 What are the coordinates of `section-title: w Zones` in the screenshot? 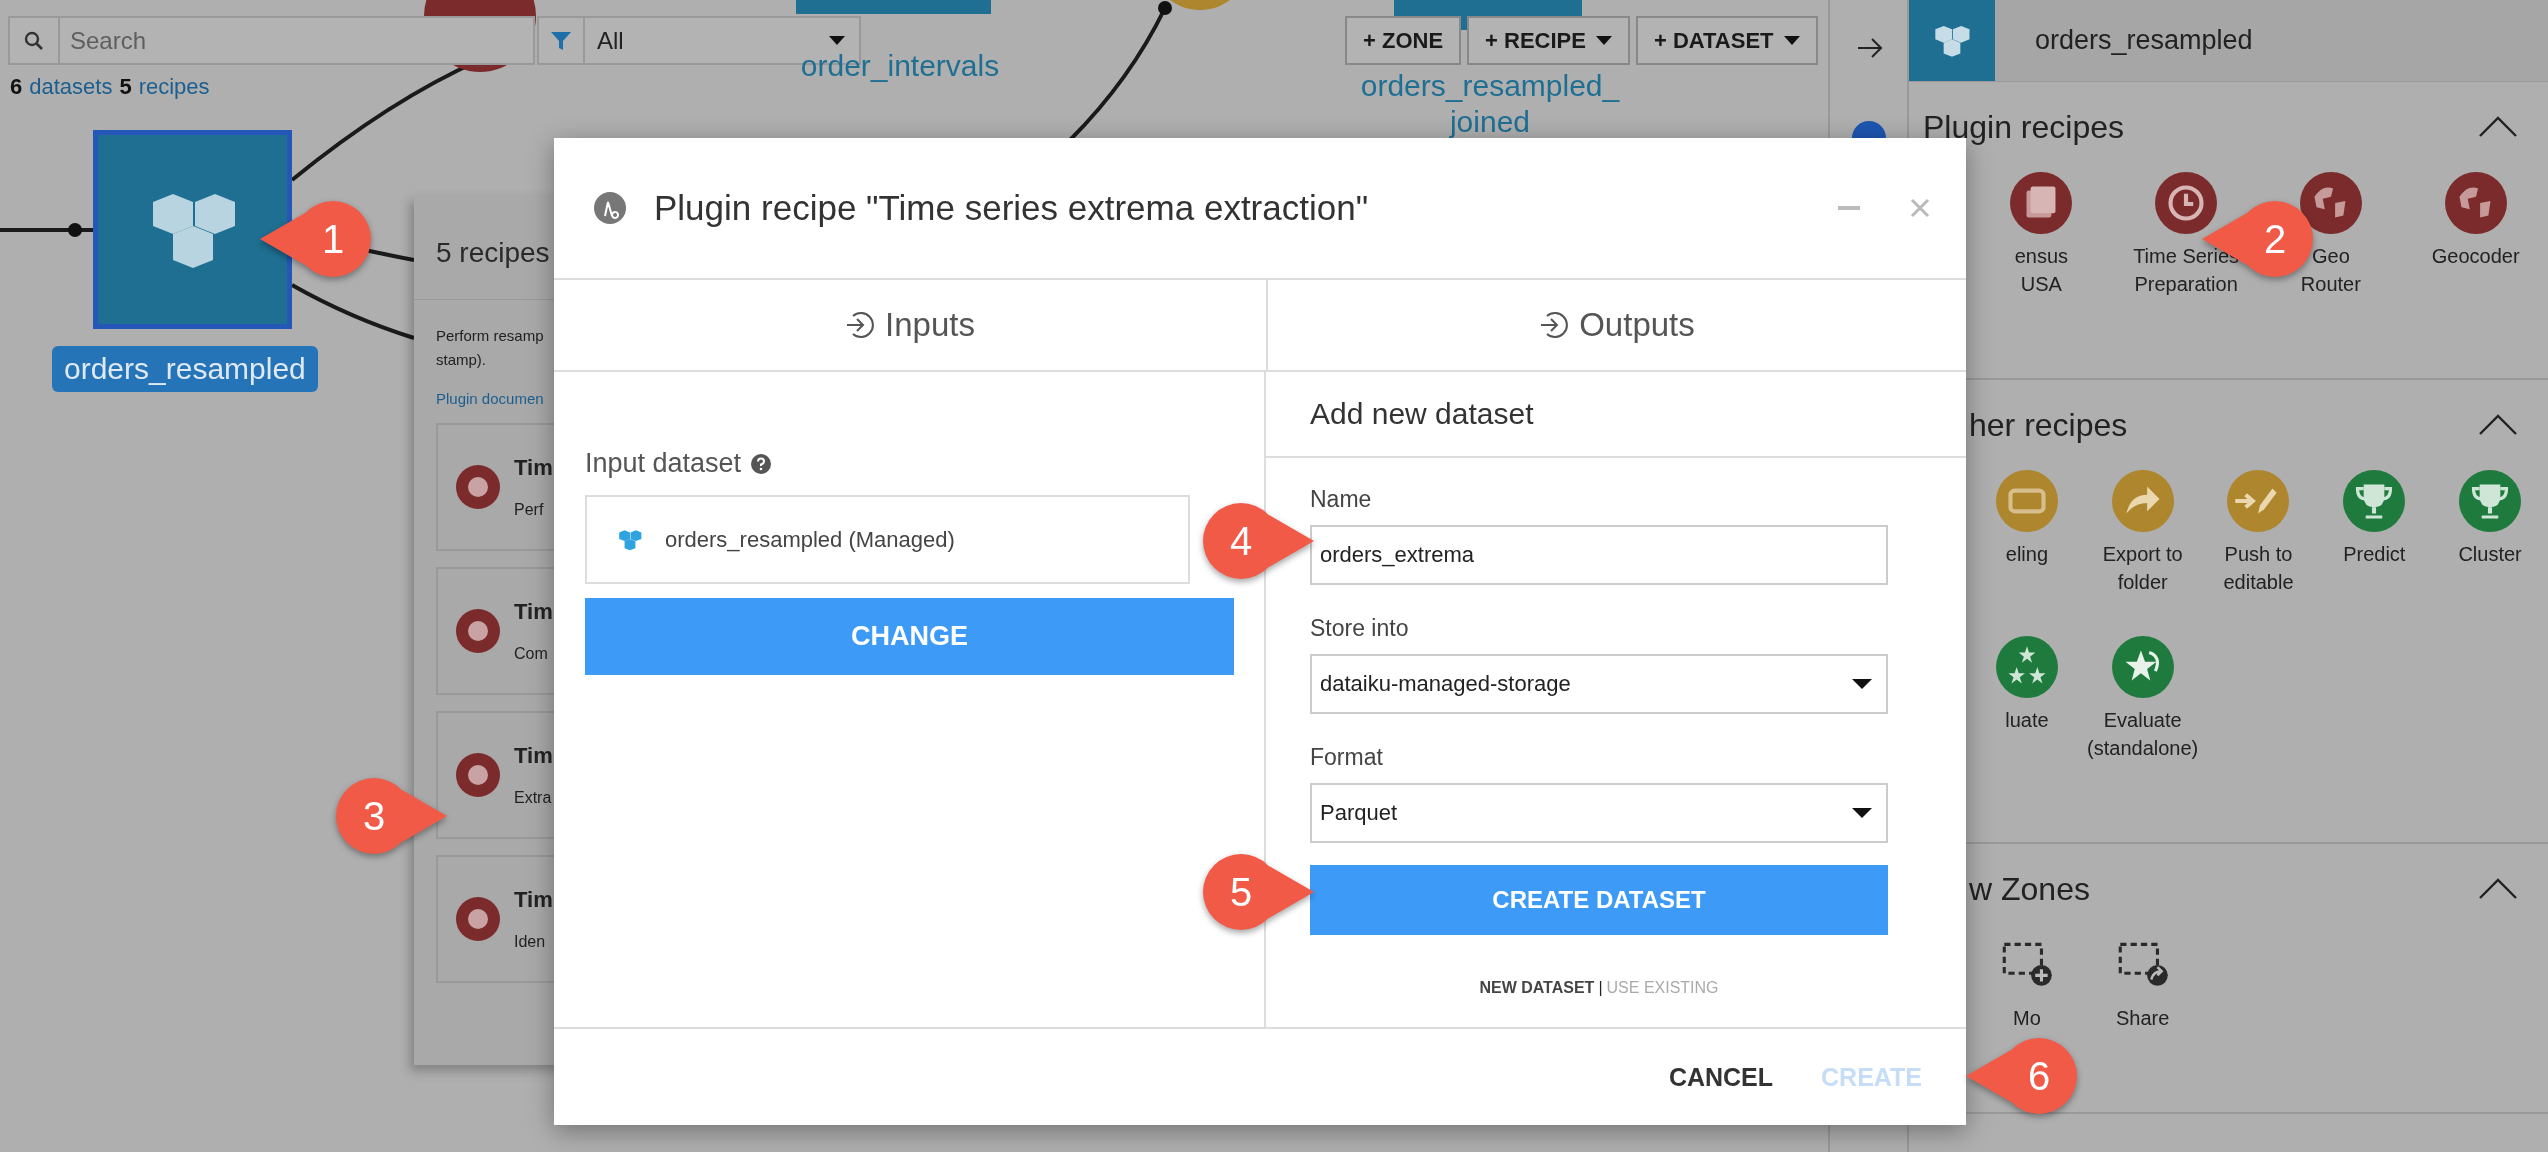 It's located at (2029, 889).